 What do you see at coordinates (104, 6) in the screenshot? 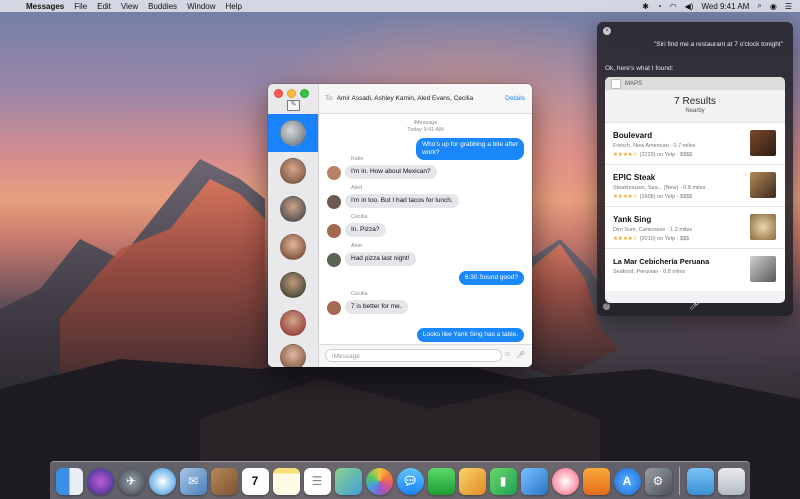
I see `menu-edit: Edit` at bounding box center [104, 6].